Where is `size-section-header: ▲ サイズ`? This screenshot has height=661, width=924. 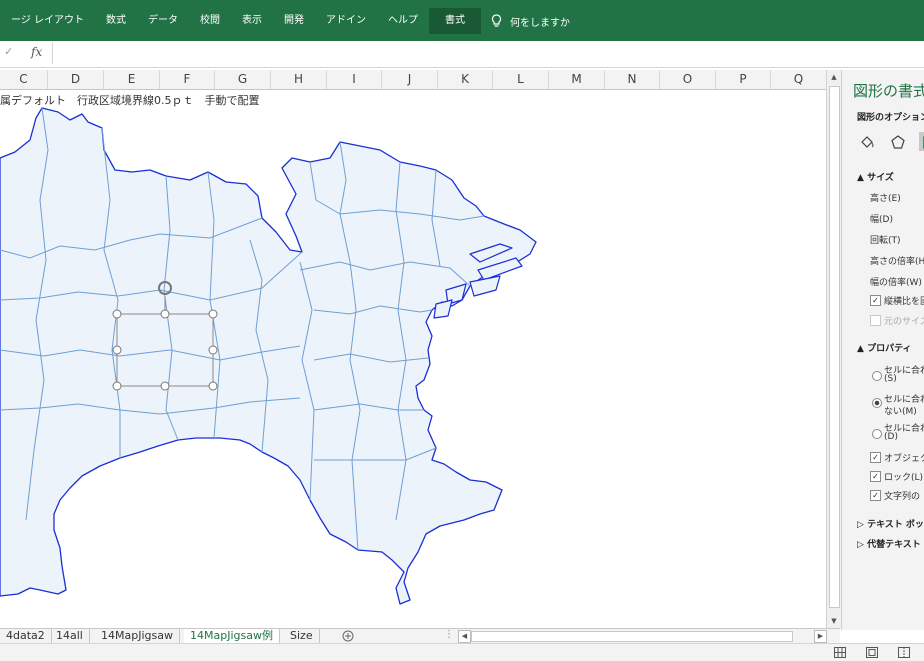
size-section-header: ▲ サイズ is located at coordinates (875, 176).